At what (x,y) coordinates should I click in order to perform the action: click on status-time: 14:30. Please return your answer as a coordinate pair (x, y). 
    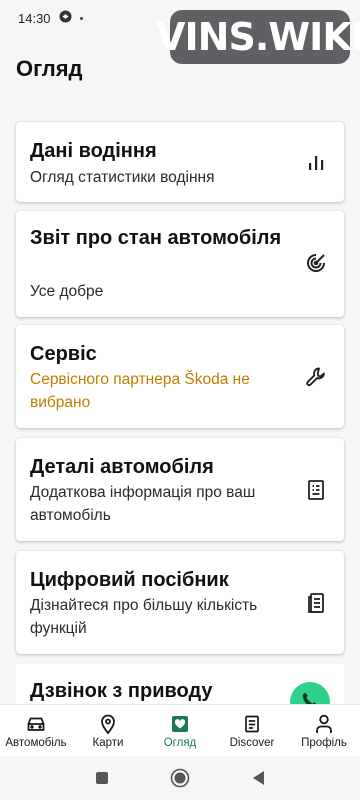
    Looking at the image, I should click on (34, 18).